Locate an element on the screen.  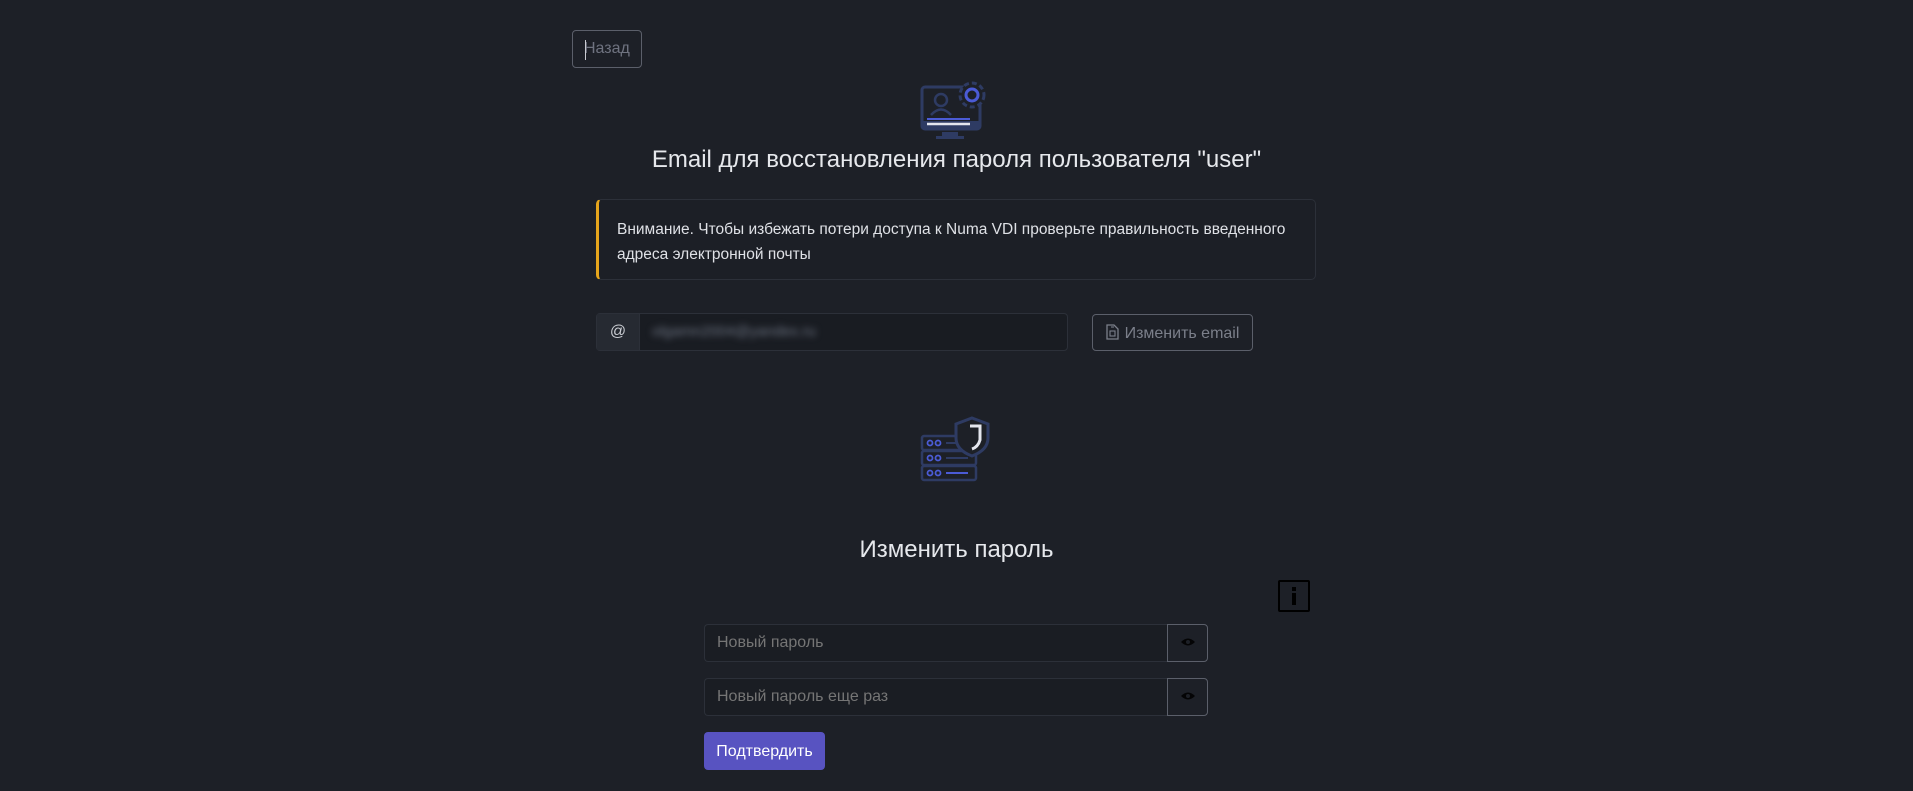
text-cursor is located at coordinates (585, 50).